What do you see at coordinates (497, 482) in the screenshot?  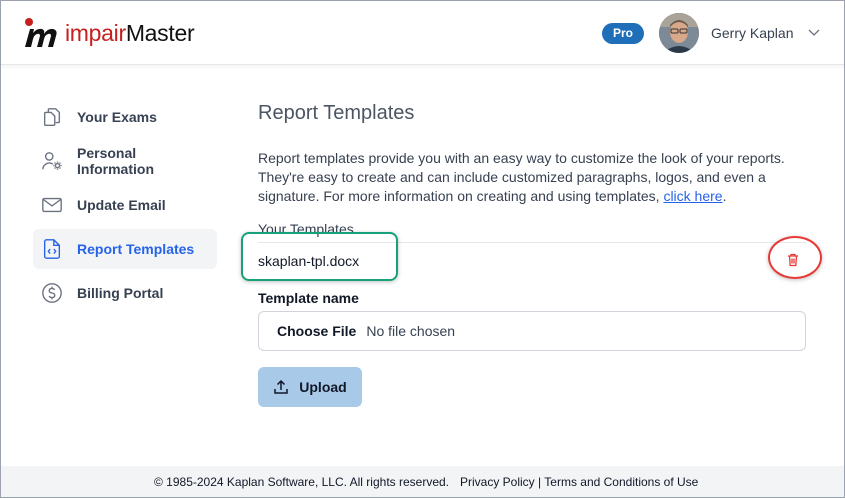 I see `privacy-policy-link: Privacy Policy` at bounding box center [497, 482].